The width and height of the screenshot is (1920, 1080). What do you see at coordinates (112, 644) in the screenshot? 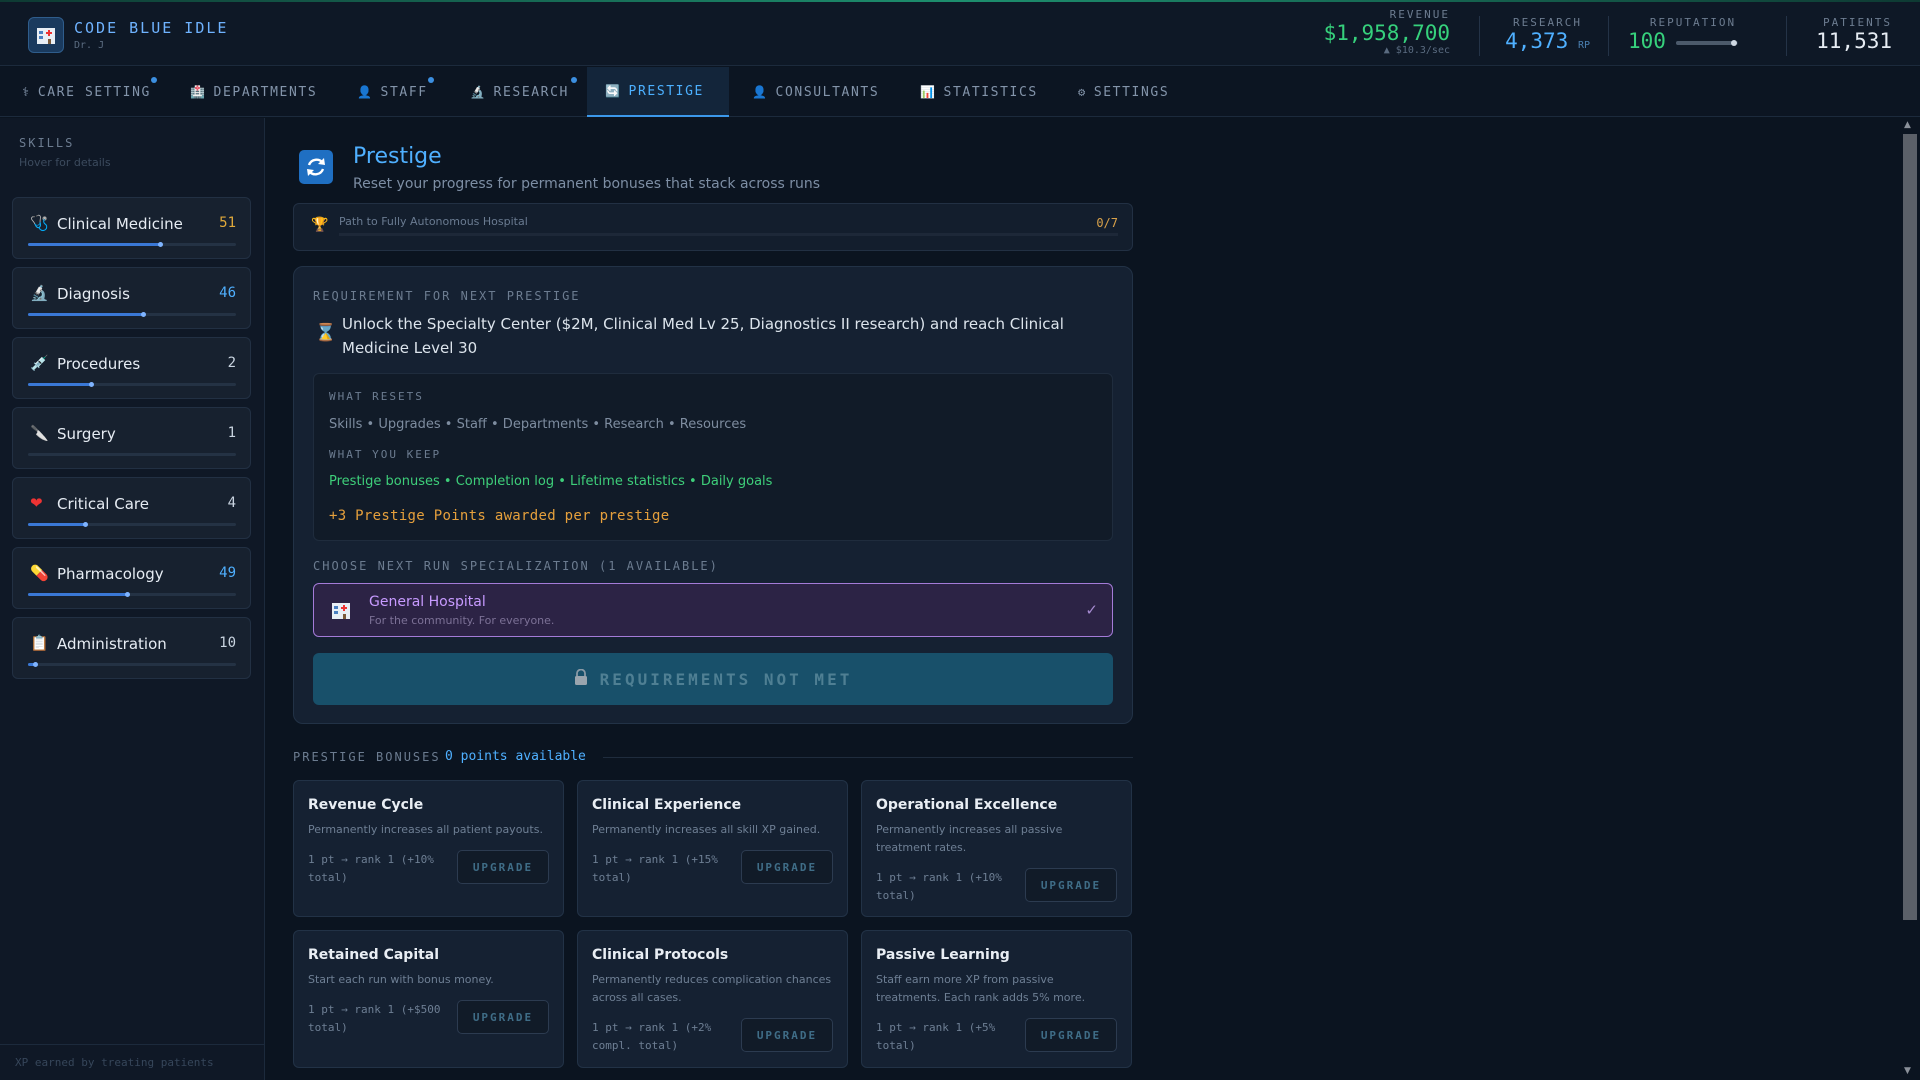
I see `skill-name: Administration` at bounding box center [112, 644].